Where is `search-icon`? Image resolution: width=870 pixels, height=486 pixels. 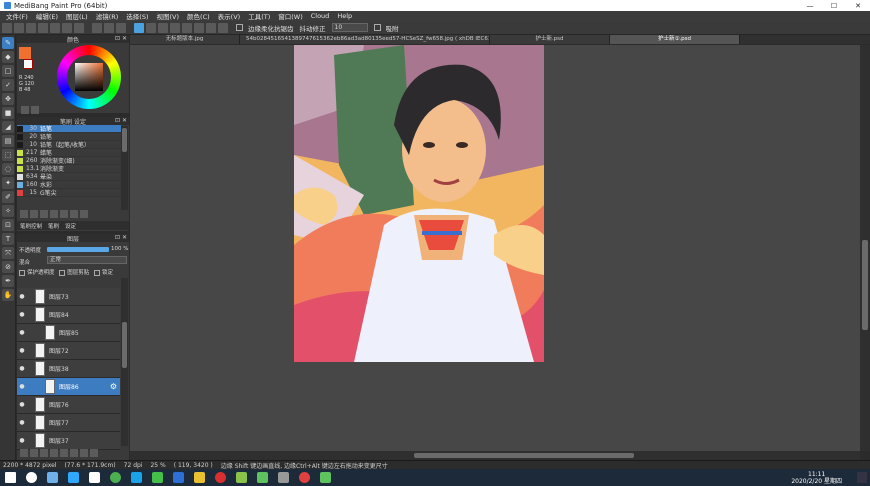 search-icon is located at coordinates (31, 477).